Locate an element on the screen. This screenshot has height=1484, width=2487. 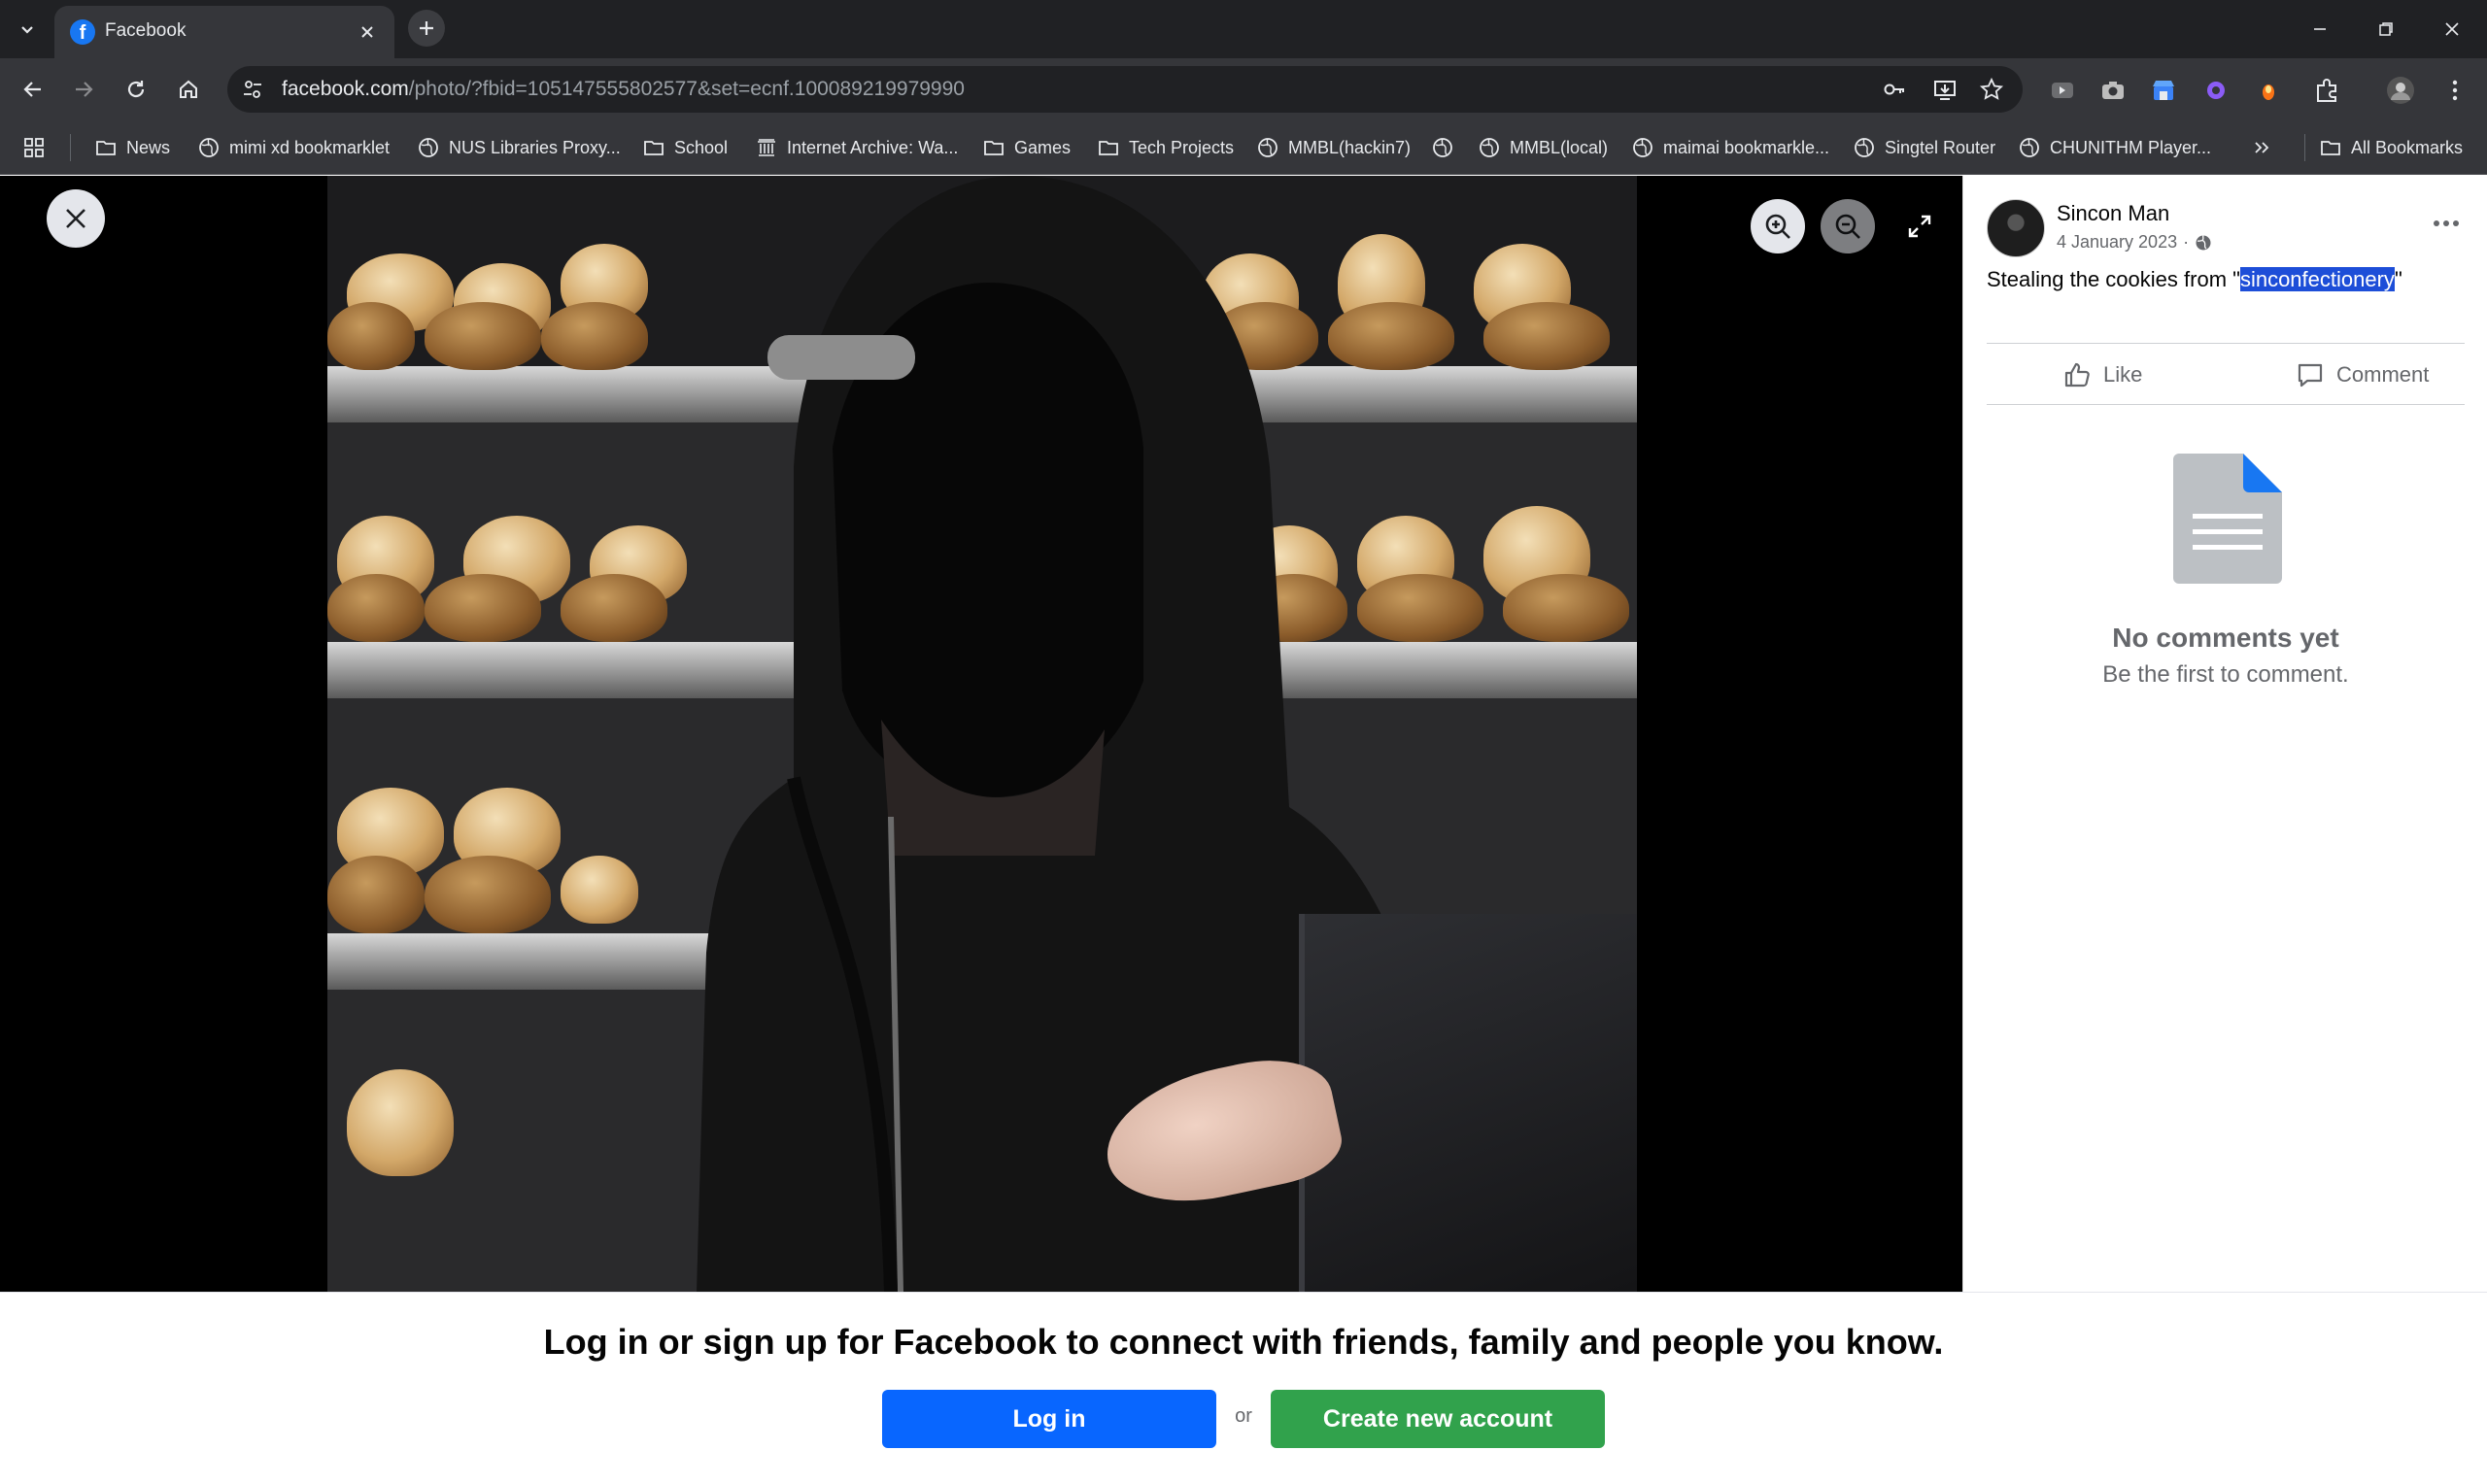
post-meta: 4 January 2023 · is located at coordinates (2134, 242).